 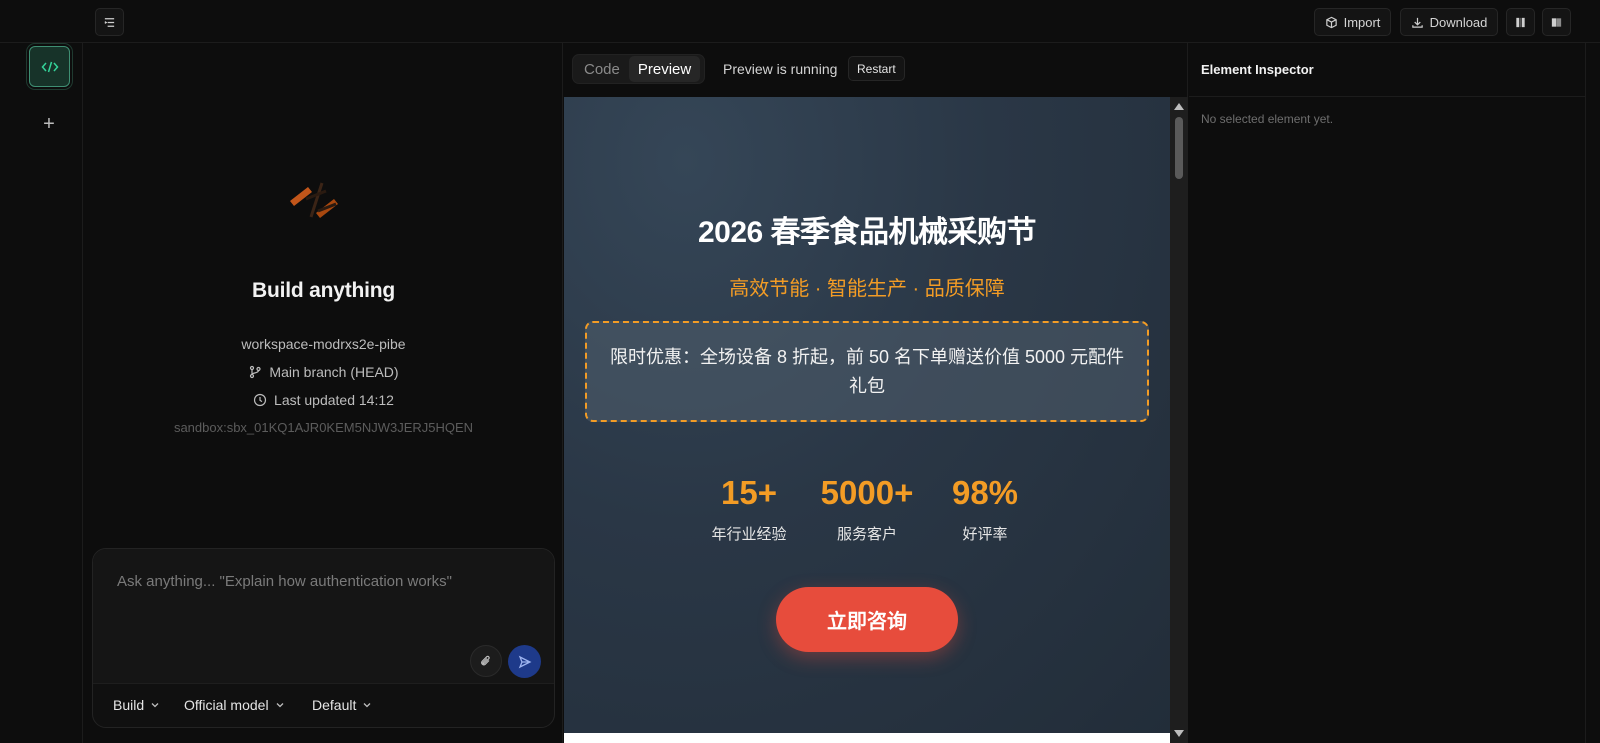 What do you see at coordinates (749, 534) in the screenshot?
I see `stat-label: 年行业经验` at bounding box center [749, 534].